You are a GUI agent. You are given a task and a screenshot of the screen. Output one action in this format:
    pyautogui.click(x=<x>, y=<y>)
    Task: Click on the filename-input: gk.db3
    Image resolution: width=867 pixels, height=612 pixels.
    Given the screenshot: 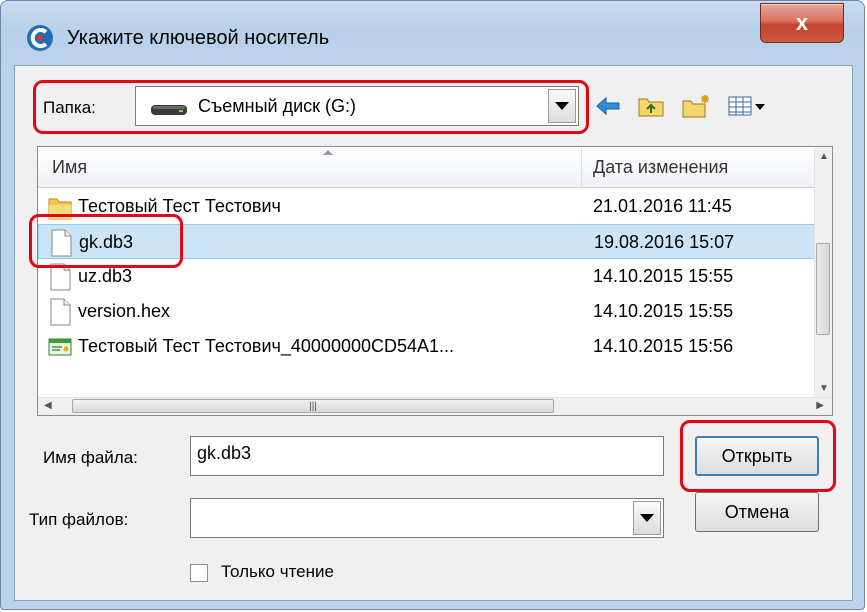 What is the action you would take?
    pyautogui.click(x=427, y=456)
    